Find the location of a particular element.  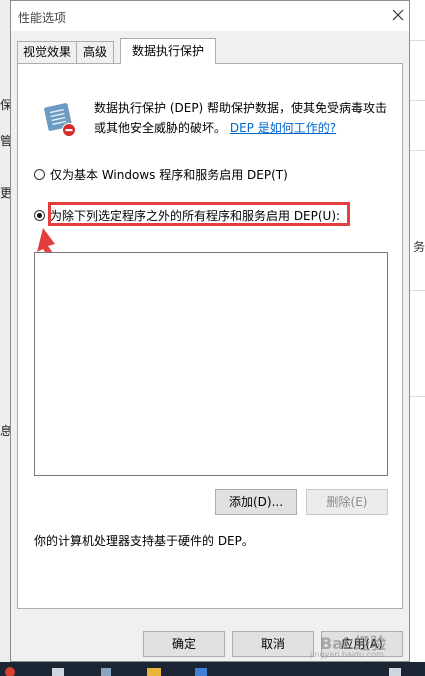

background-window-right: 务 is located at coordinates (417, 338).